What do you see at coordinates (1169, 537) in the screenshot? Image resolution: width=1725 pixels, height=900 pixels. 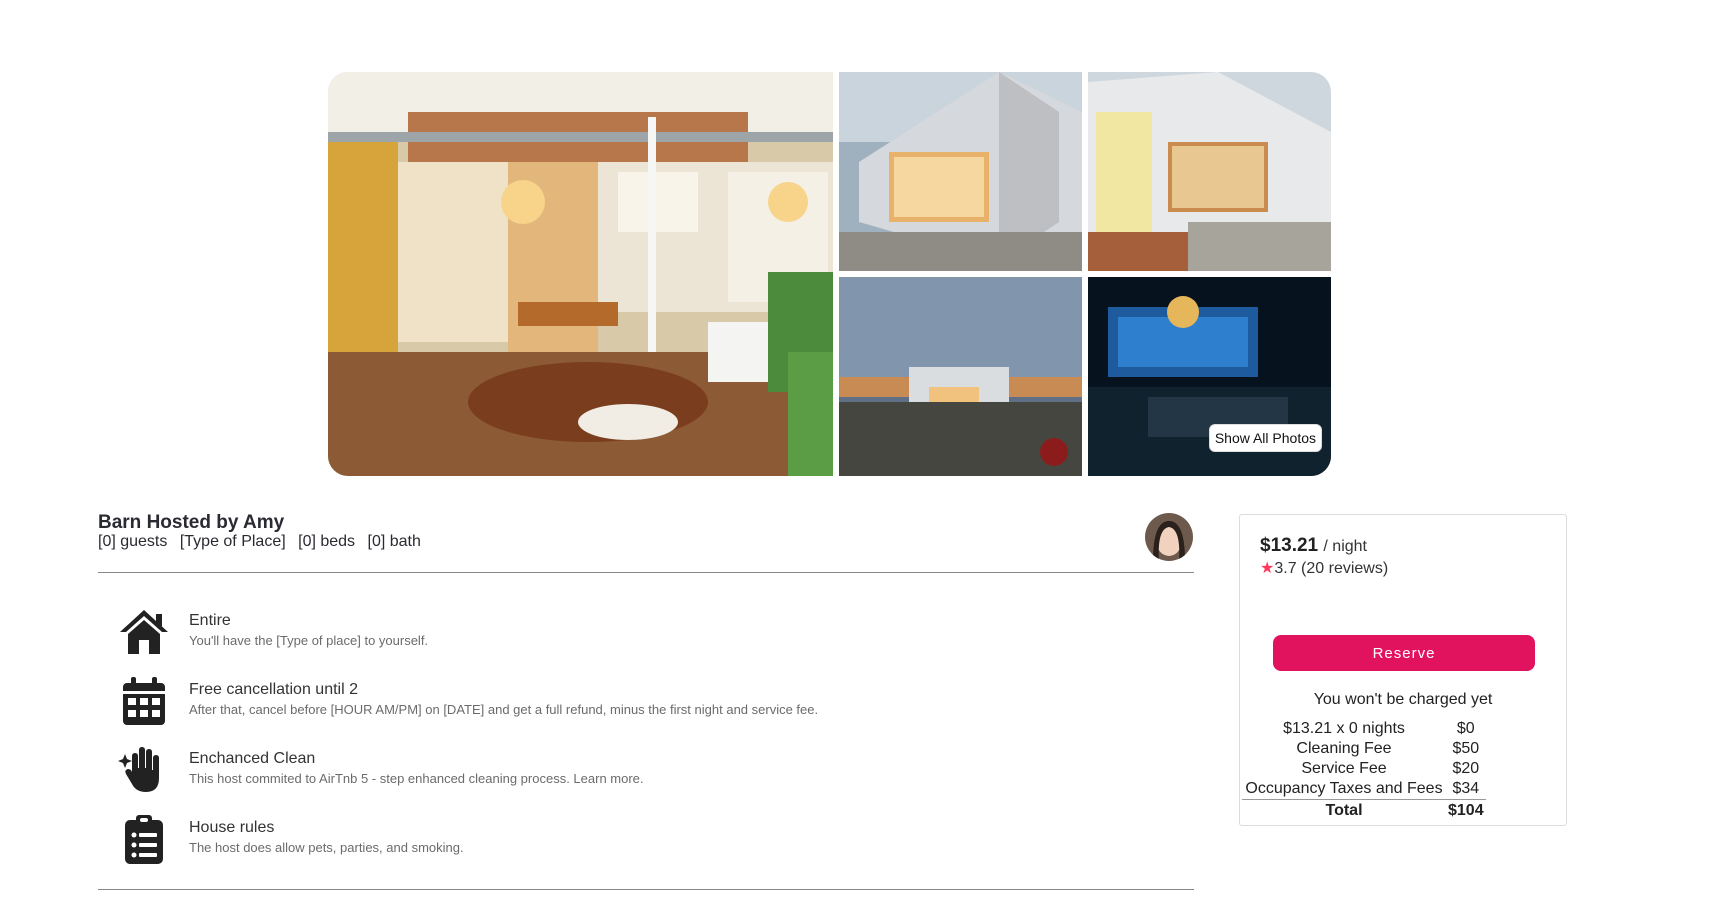 I see `host-avatar` at bounding box center [1169, 537].